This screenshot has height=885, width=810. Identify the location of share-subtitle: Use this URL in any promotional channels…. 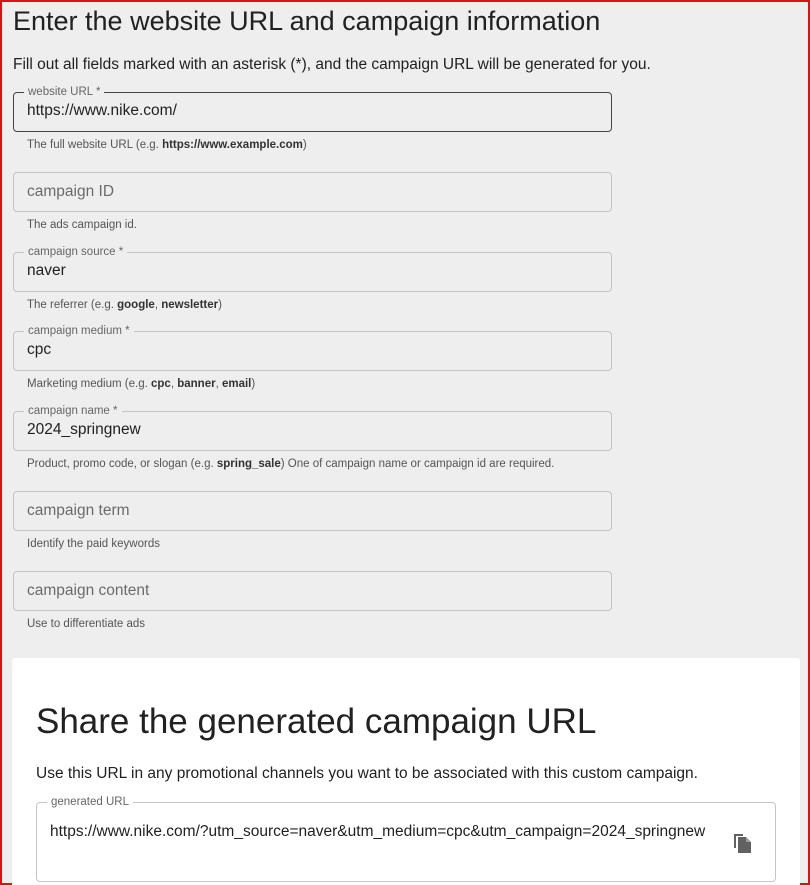
(367, 773).